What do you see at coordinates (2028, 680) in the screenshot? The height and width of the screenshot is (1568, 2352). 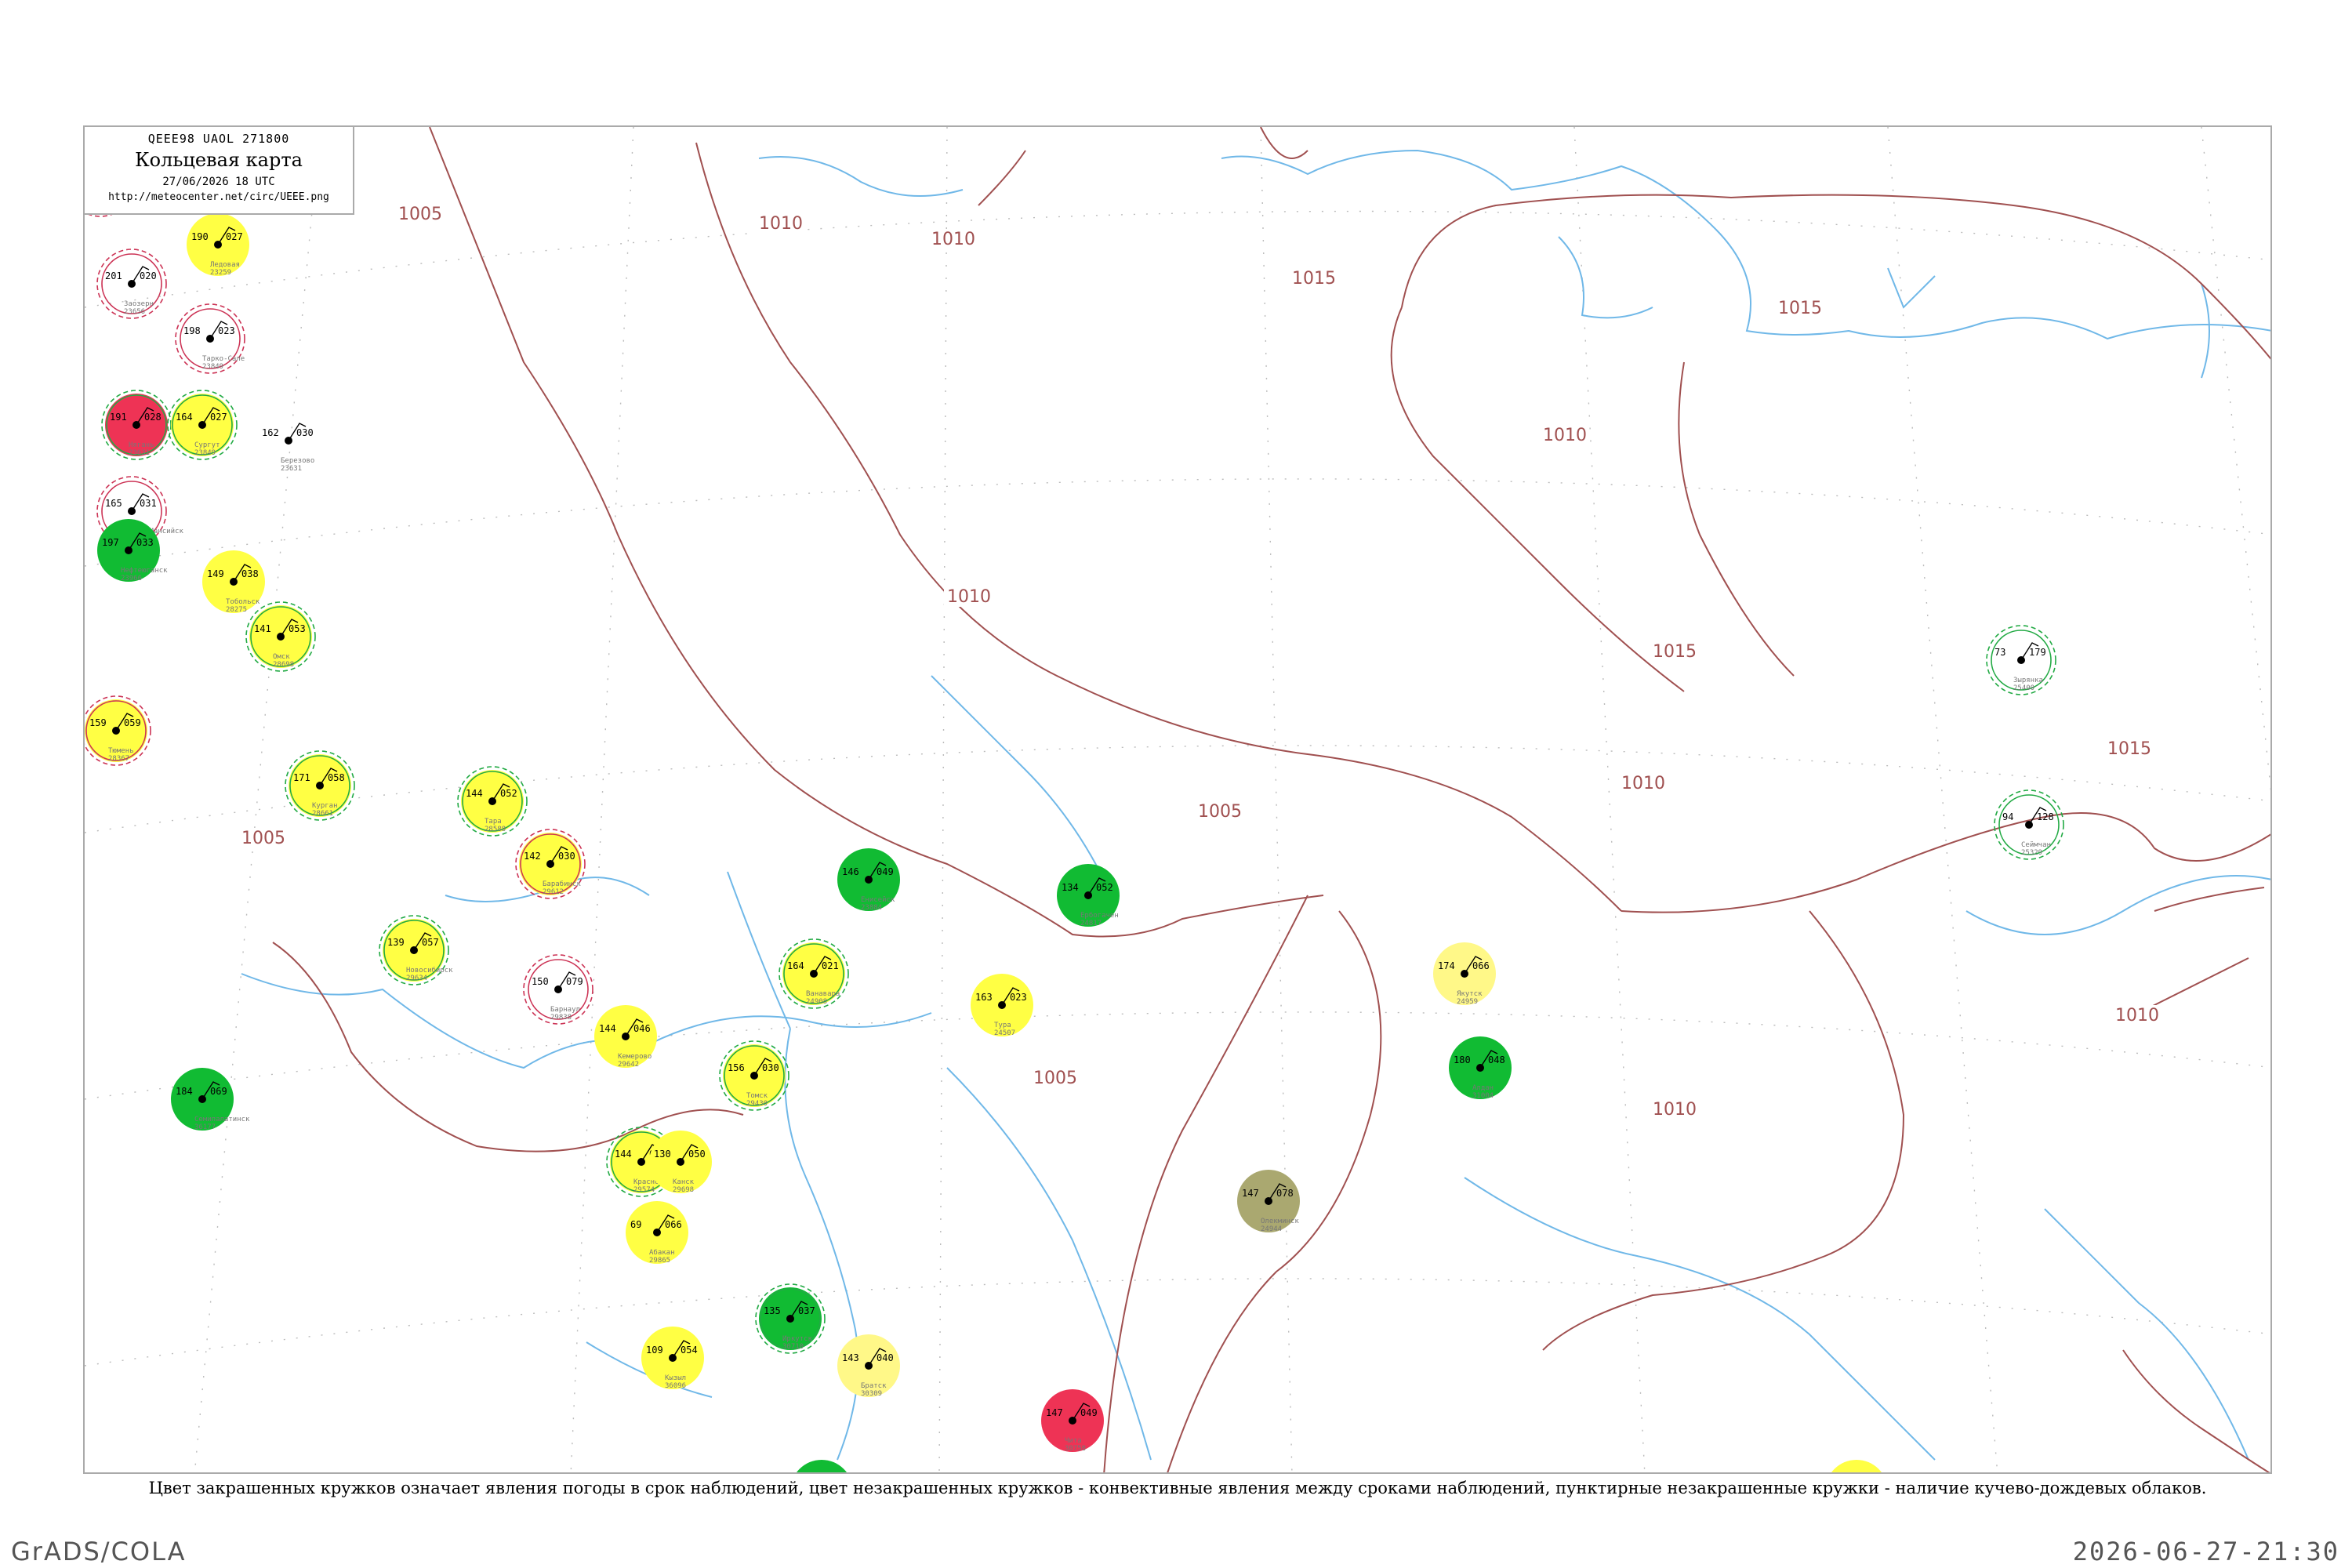 I see `station-name: Зырянка` at bounding box center [2028, 680].